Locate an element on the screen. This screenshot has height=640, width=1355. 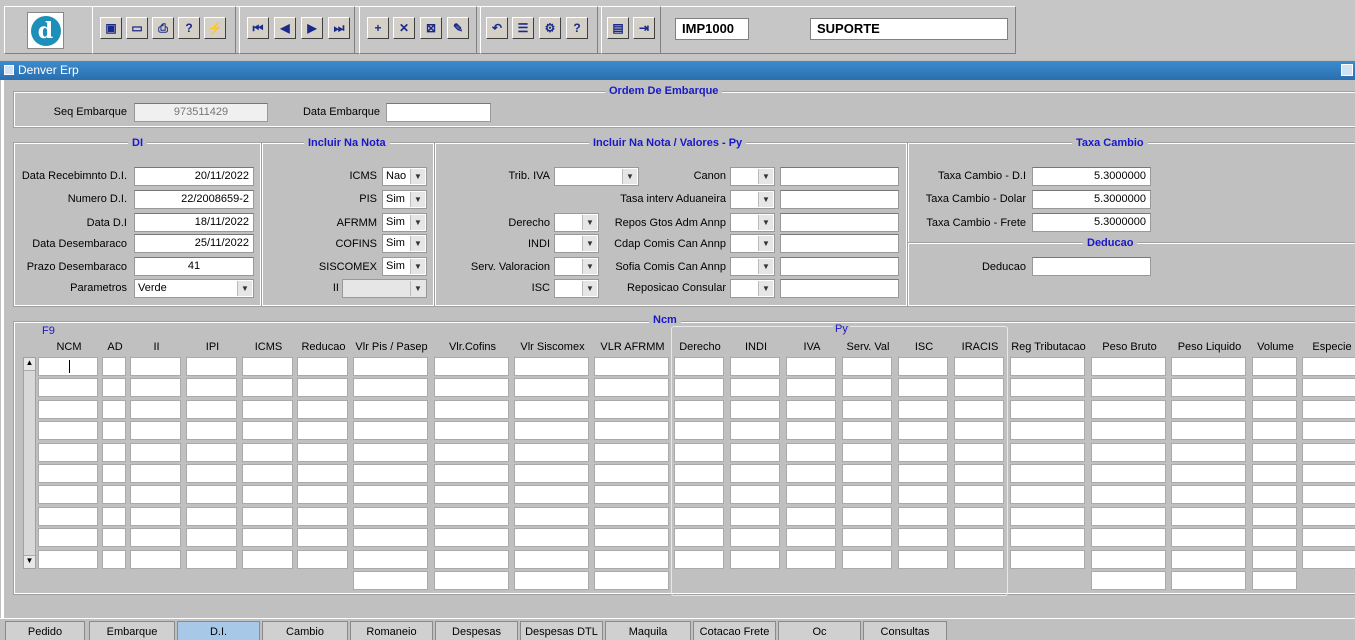
indi-select: ▼ is located at coordinates (576, 243).